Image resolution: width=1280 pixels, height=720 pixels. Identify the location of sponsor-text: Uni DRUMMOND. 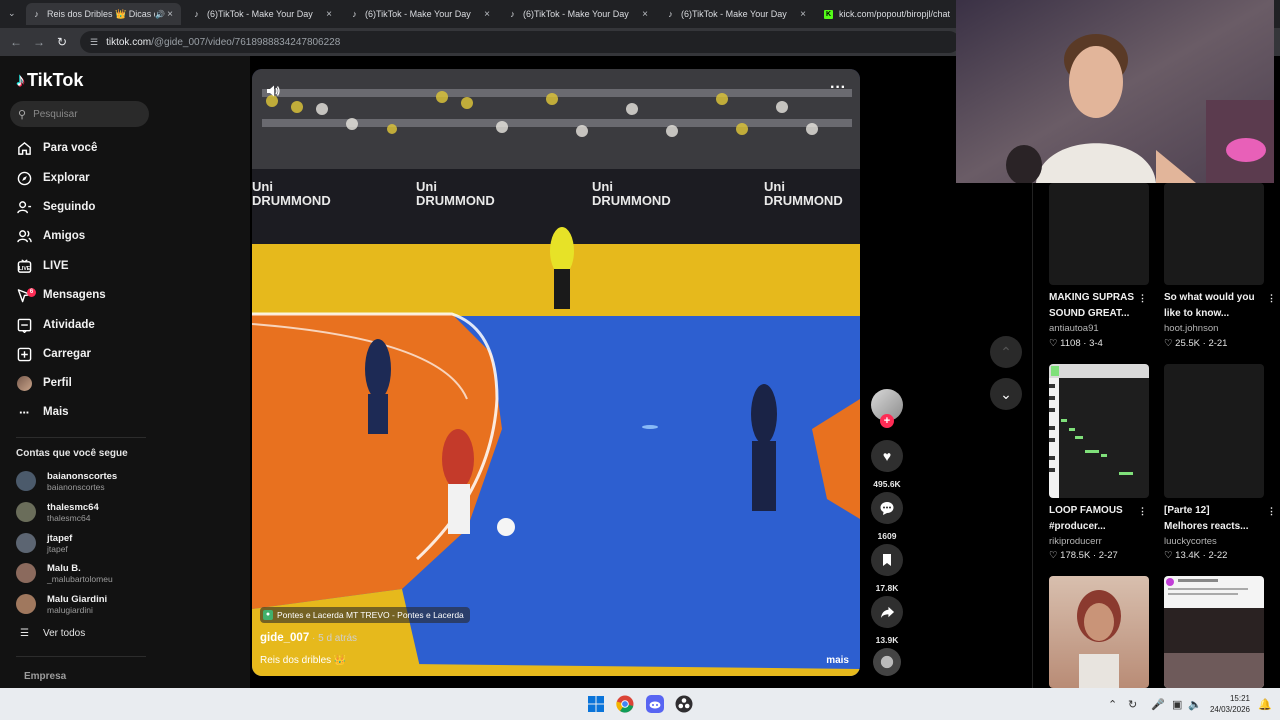
(803, 193).